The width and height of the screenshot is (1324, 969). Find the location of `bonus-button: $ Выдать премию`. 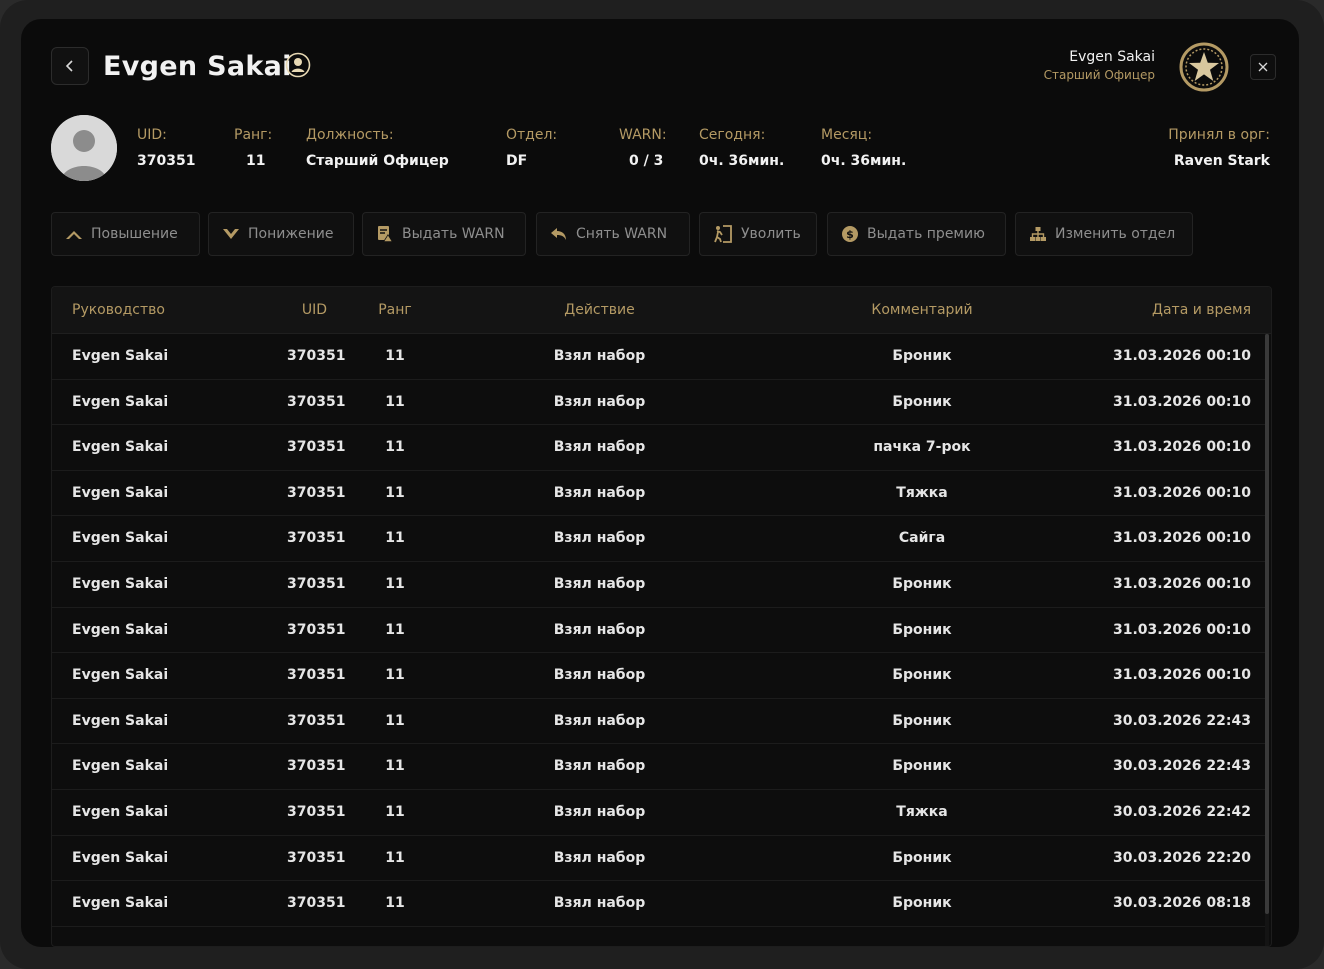

bonus-button: $ Выдать премию is located at coordinates (916, 234).